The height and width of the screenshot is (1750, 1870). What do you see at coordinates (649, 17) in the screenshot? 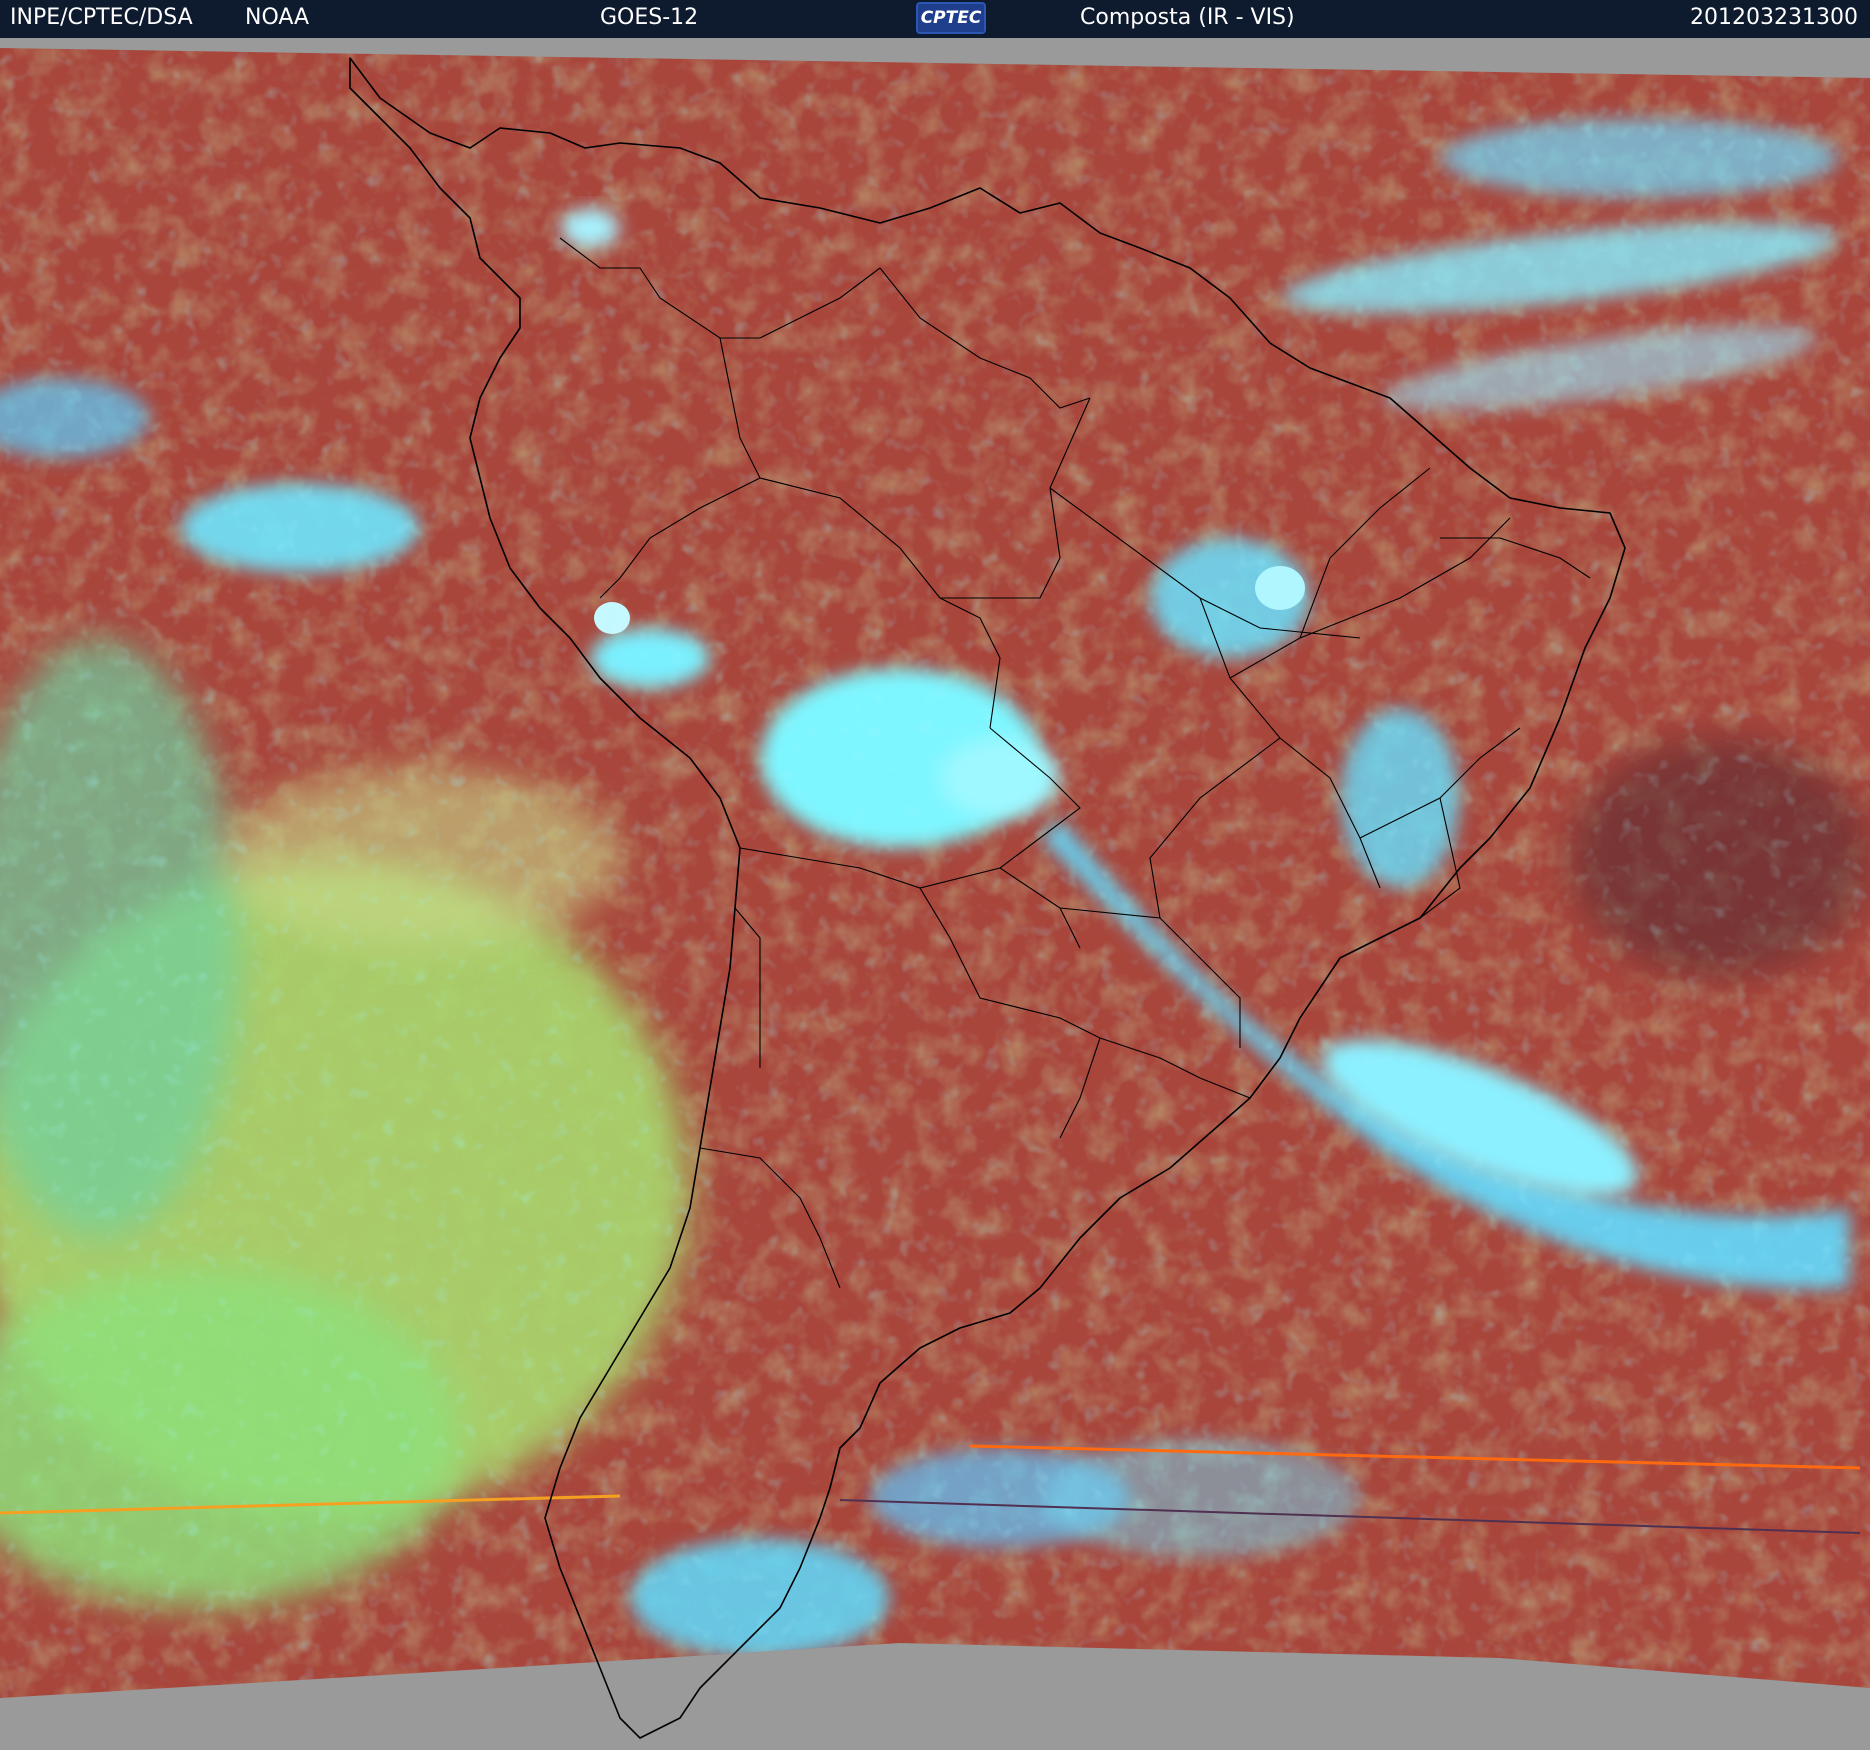
I see `satellite-label: GOES-12` at bounding box center [649, 17].